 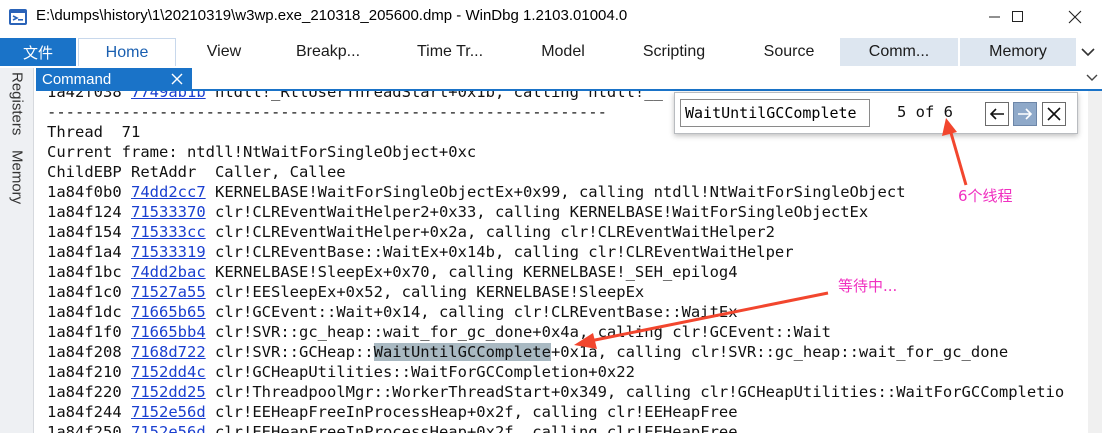 I want to click on retaddr-link: 71533319, so click(x=168, y=252).